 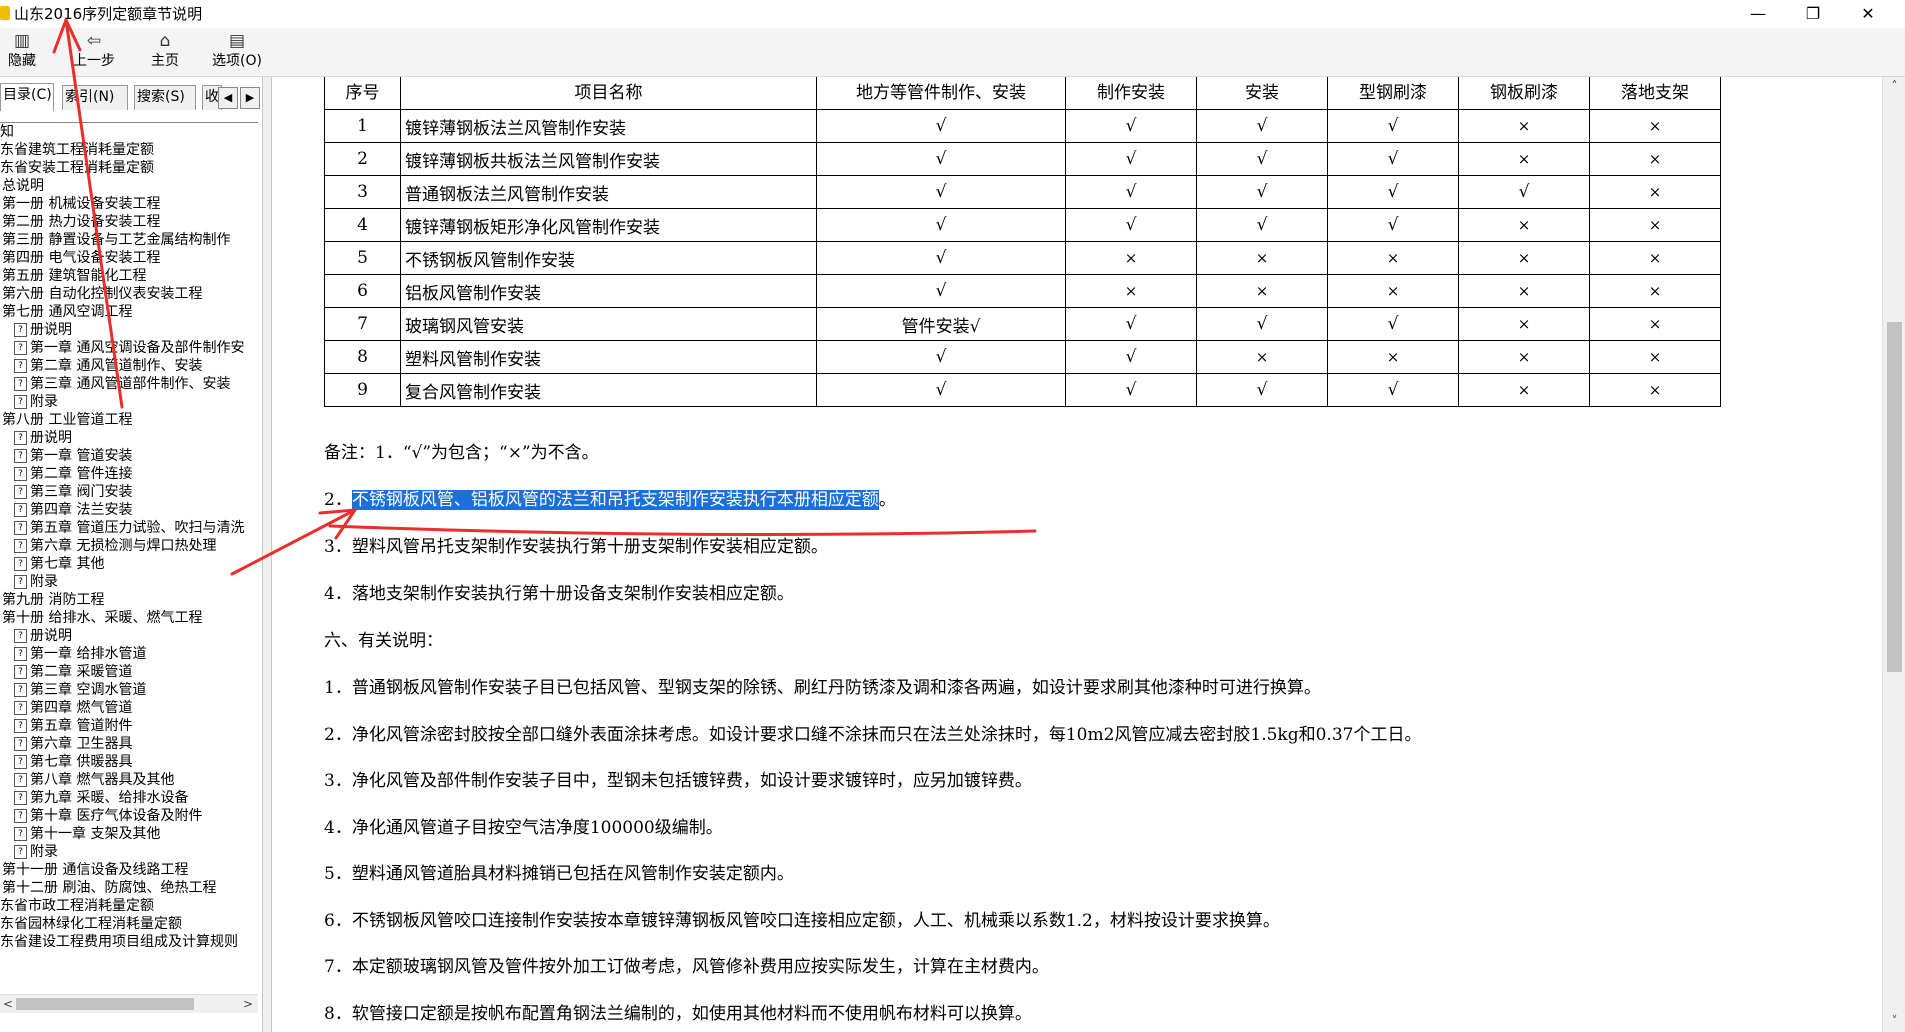 What do you see at coordinates (73, 510) in the screenshot?
I see `tree-item: ? 第四章 法兰安装` at bounding box center [73, 510].